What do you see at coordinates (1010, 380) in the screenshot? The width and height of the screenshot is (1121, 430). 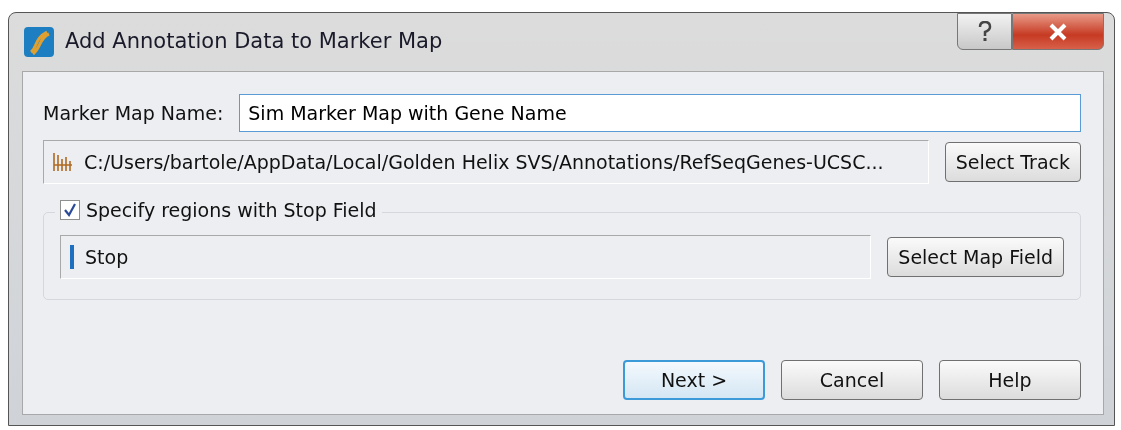 I see `dialog-button: Help` at bounding box center [1010, 380].